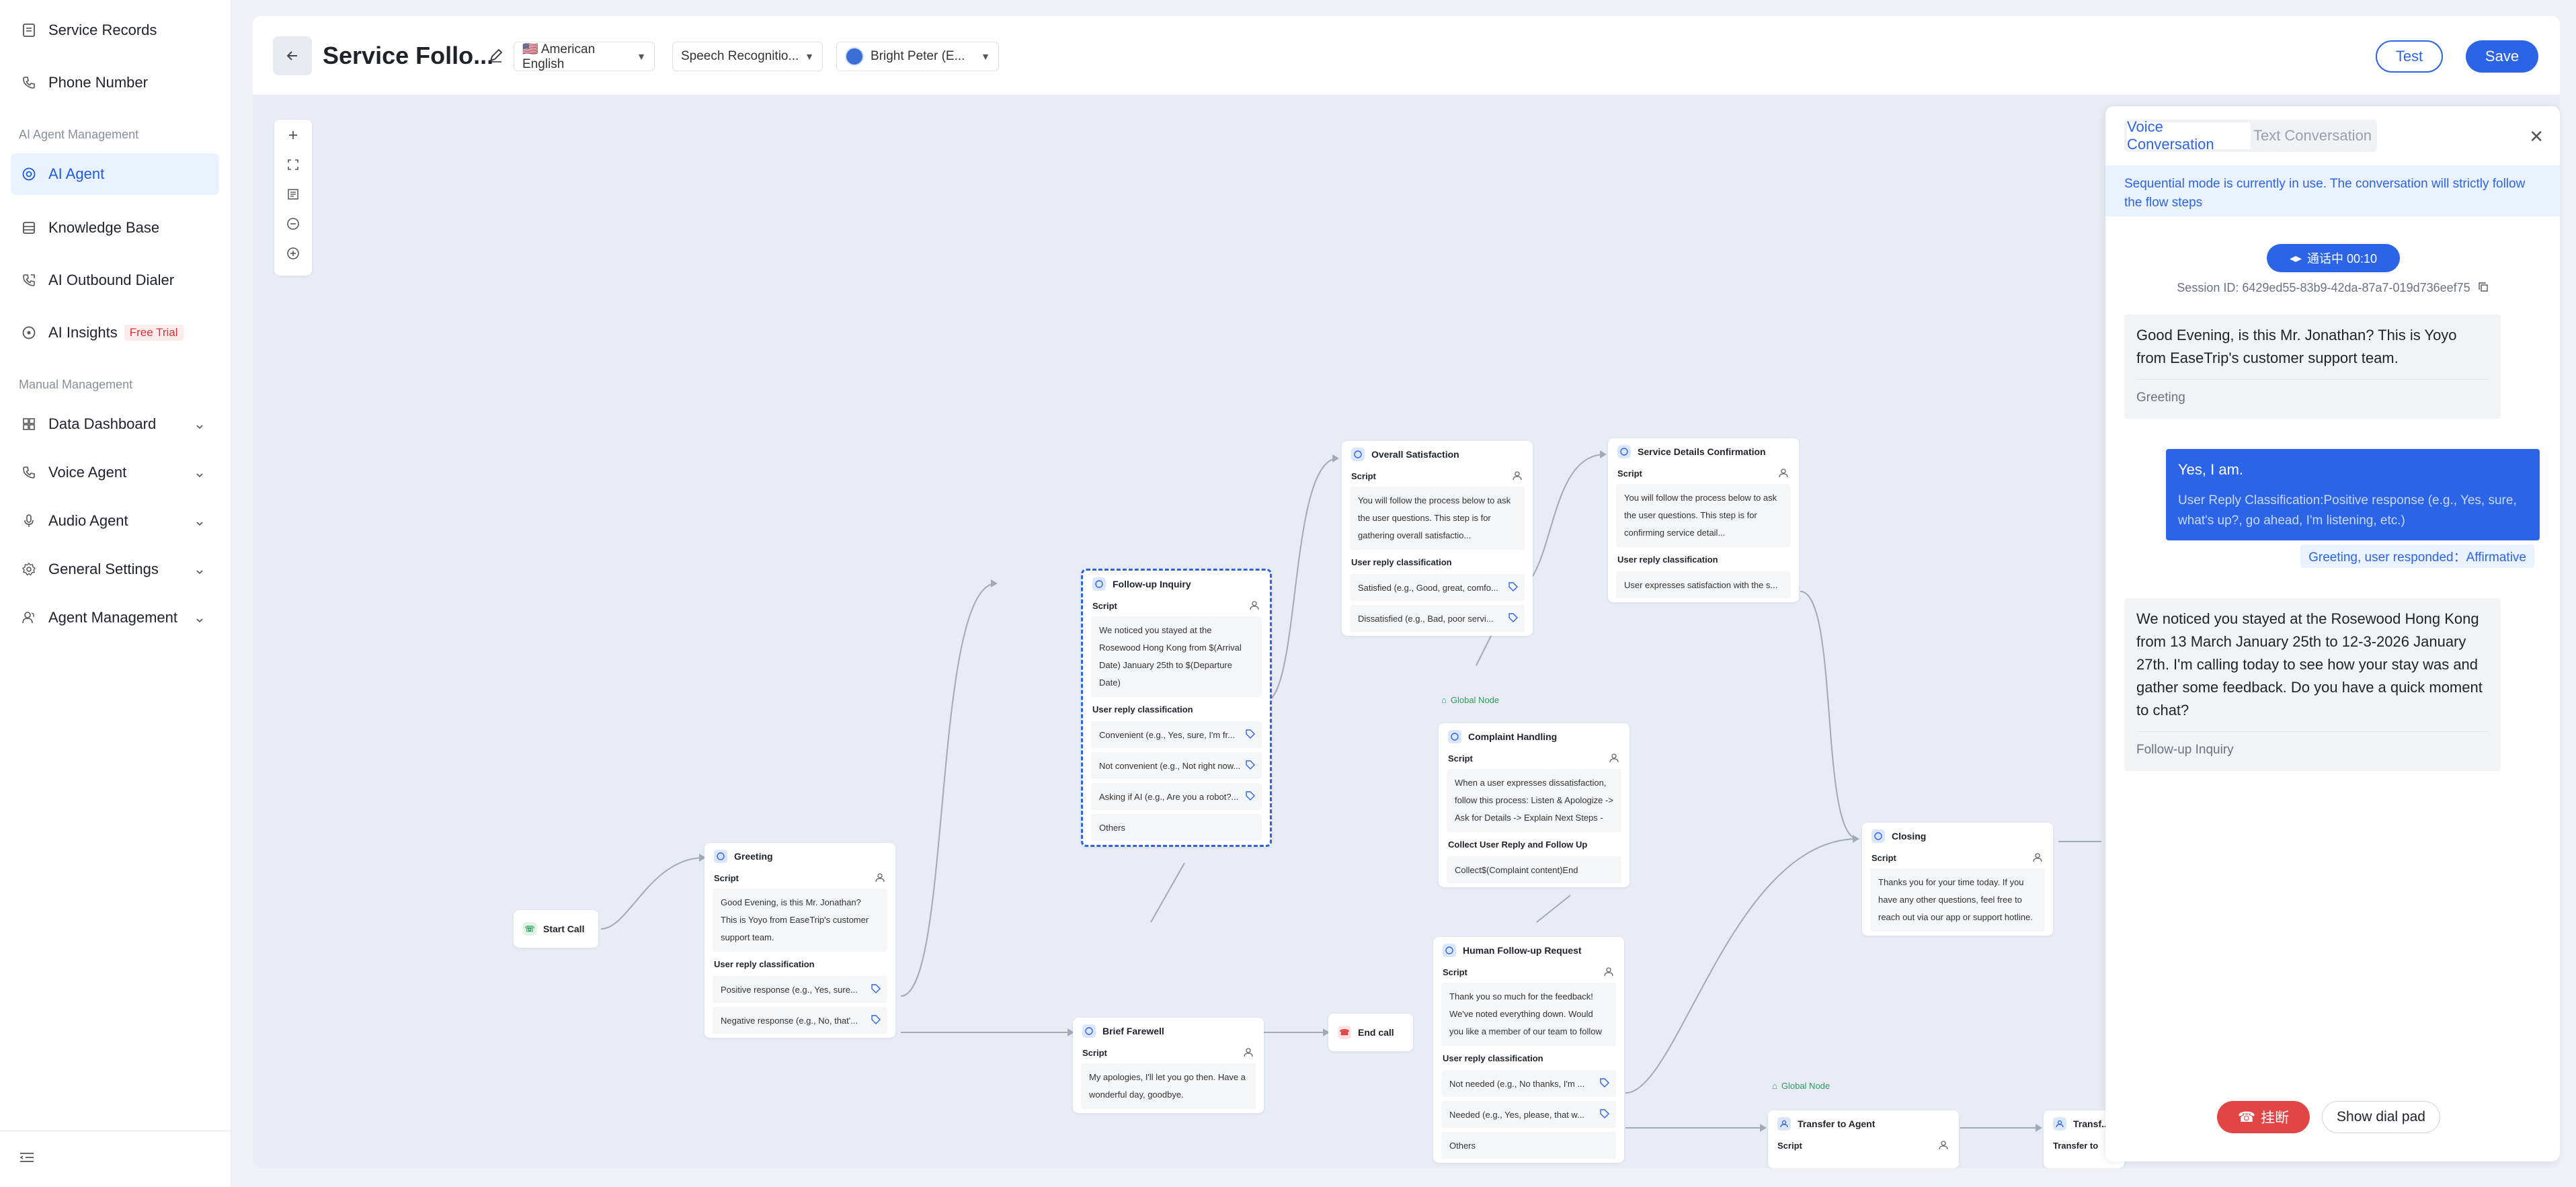 Image resolution: width=2576 pixels, height=1187 pixels. What do you see at coordinates (2502, 57) in the screenshot?
I see `save-button: Save` at bounding box center [2502, 57].